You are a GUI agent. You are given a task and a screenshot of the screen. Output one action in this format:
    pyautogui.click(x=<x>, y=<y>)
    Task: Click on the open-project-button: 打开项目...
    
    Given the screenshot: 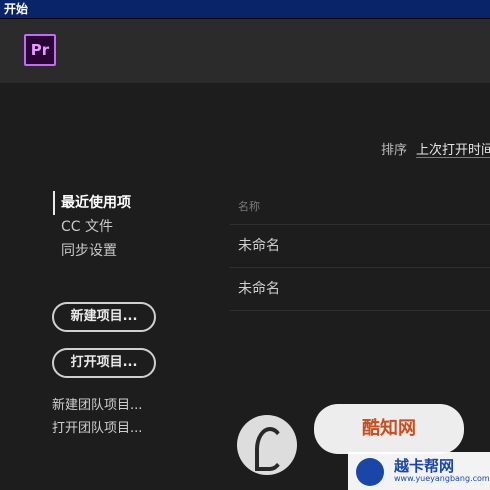 What is the action you would take?
    pyautogui.click(x=104, y=363)
    